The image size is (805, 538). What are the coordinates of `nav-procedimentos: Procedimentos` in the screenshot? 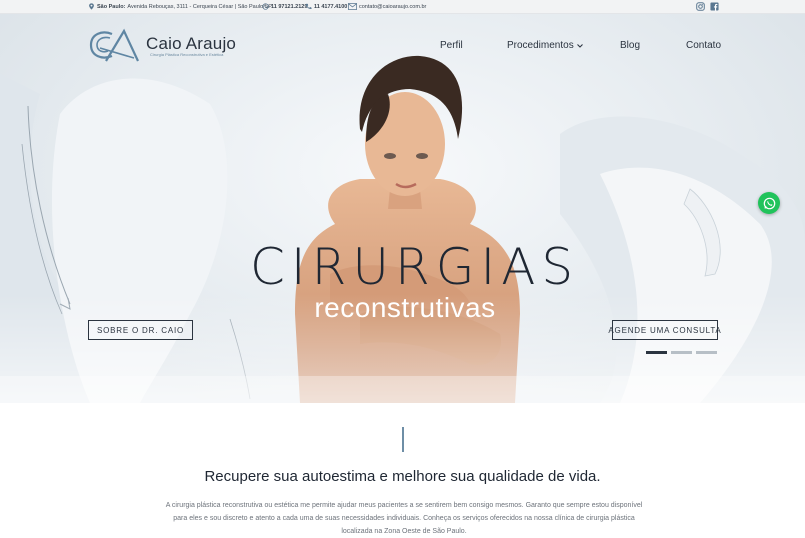 It's located at (545, 45).